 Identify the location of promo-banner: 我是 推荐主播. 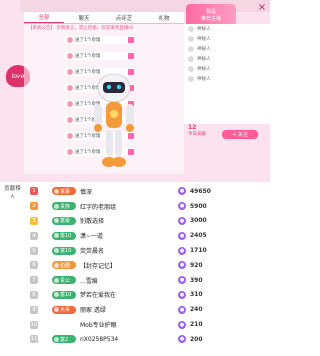
(211, 15).